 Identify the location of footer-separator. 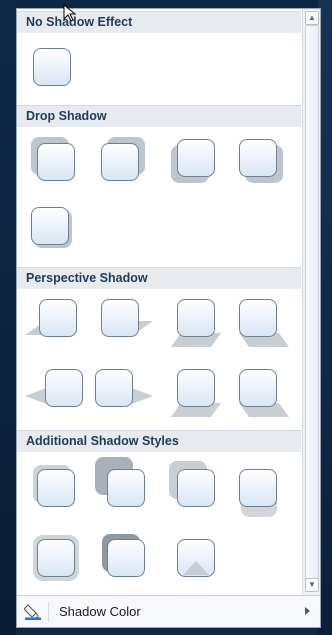
(48, 612).